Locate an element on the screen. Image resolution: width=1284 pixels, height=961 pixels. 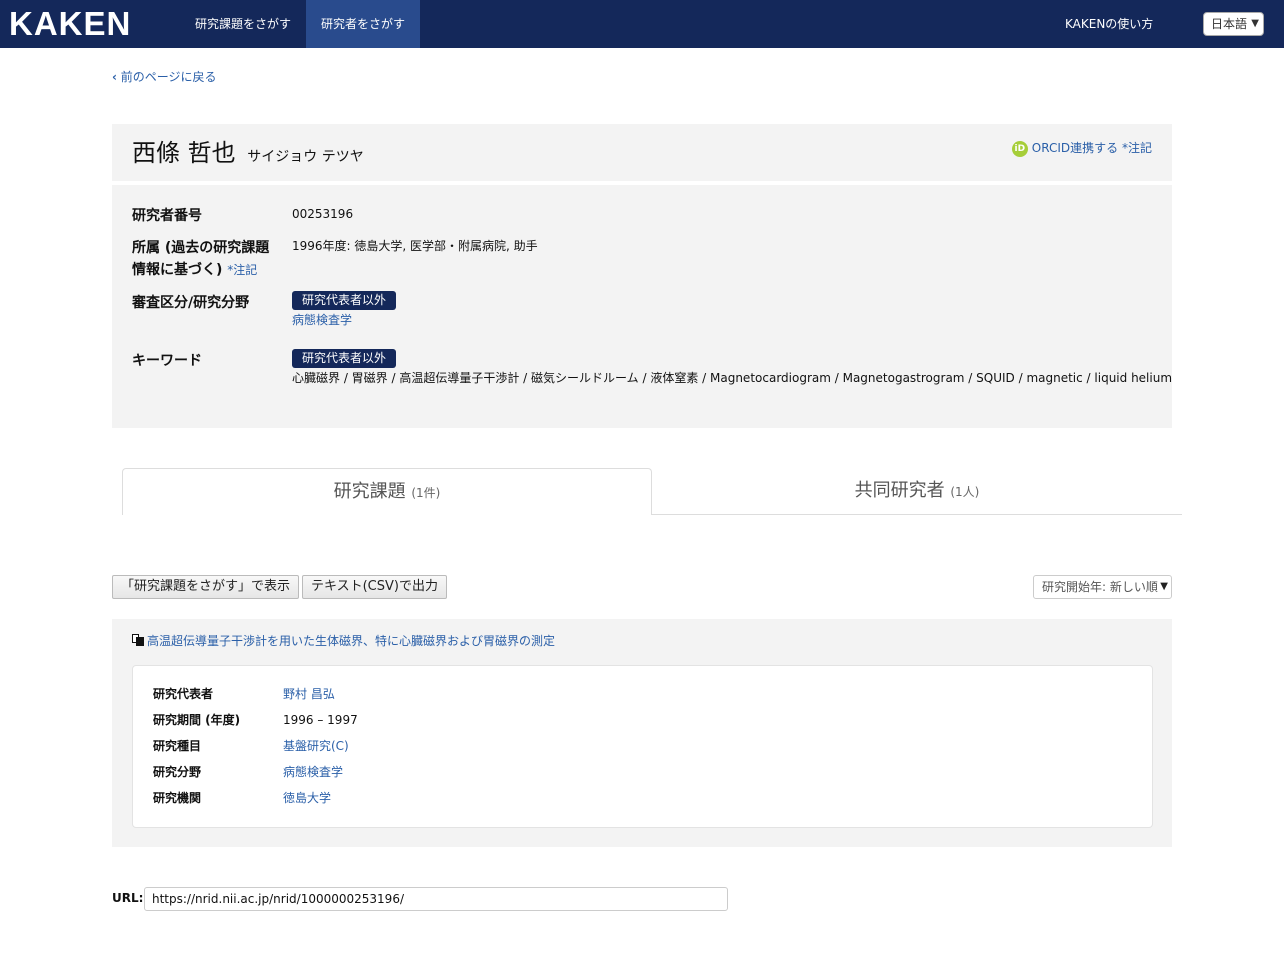
affiliation-label: 所属 (過去の研究課題 情報に基づく) *注記 is located at coordinates (200, 259).